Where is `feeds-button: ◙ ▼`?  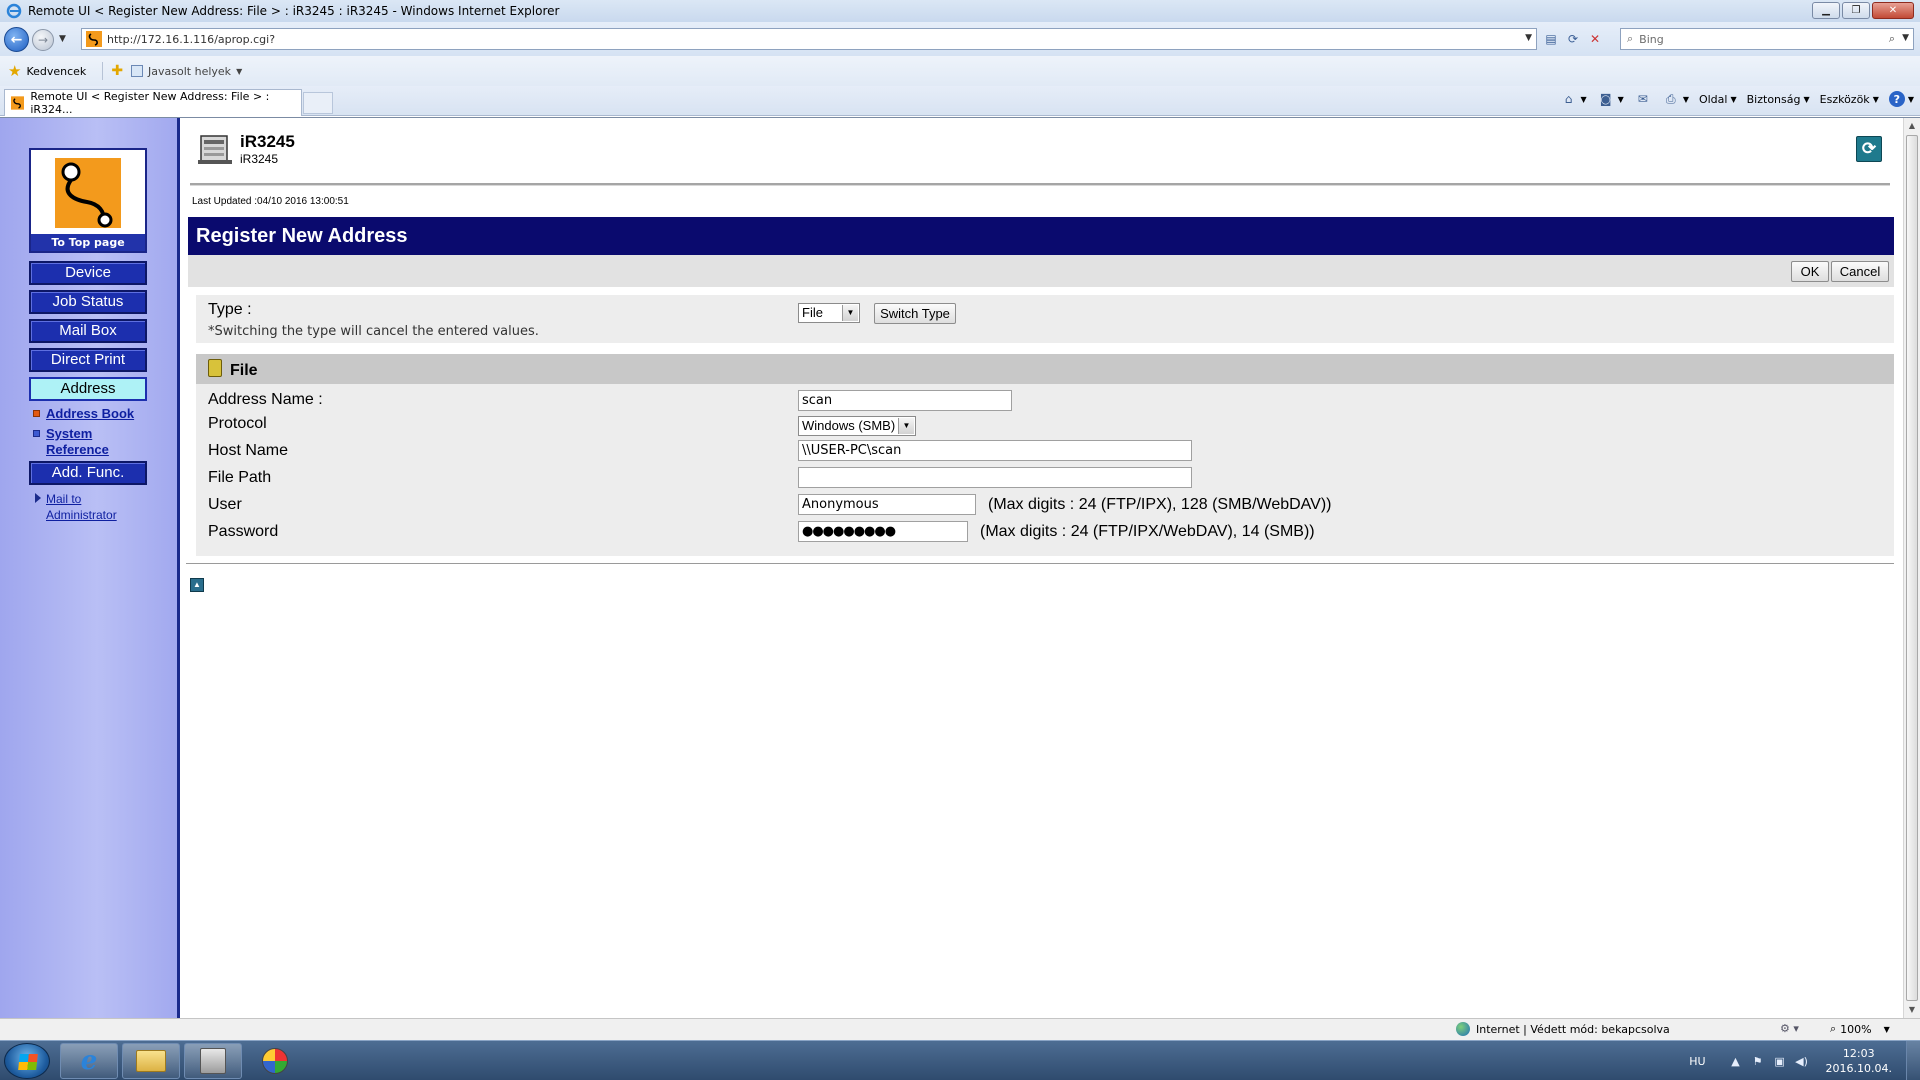
feeds-button: ◙ ▼ is located at coordinates (1610, 99).